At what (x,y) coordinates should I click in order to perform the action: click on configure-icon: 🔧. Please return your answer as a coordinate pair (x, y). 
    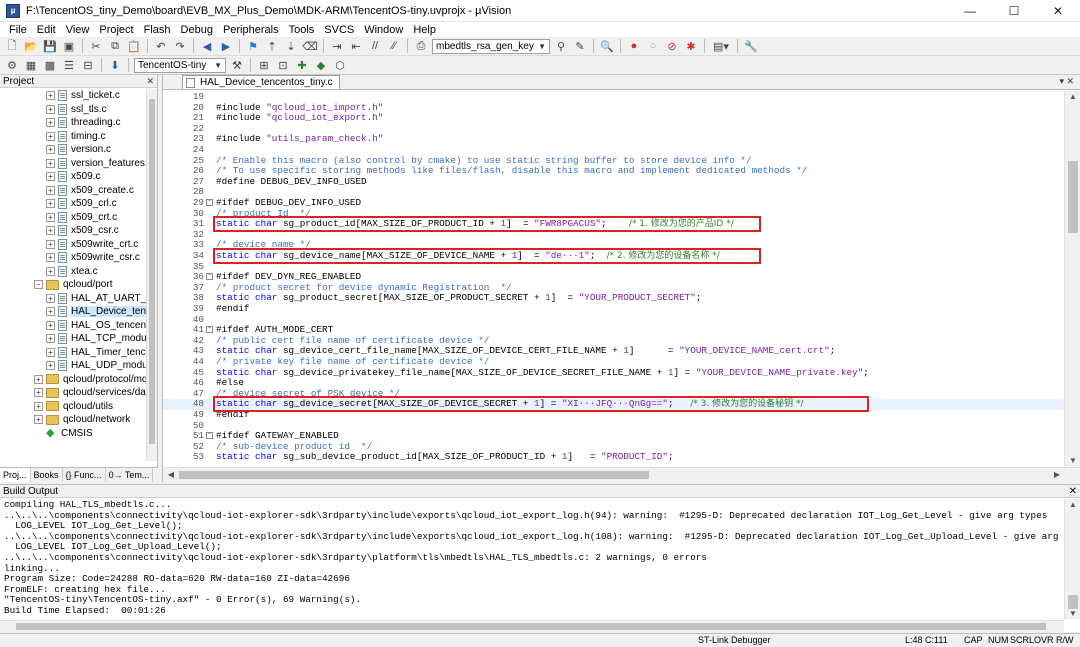
    Looking at the image, I should click on (751, 46).